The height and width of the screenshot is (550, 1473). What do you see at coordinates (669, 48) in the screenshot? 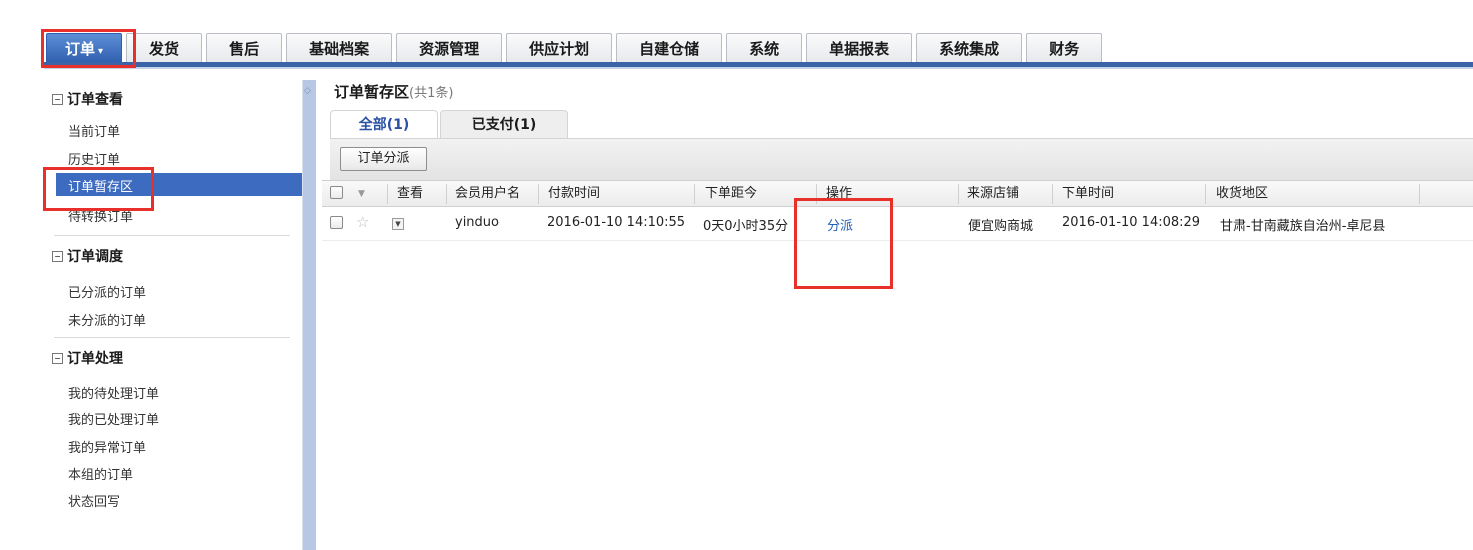
I see `nav-tab-warehouse: 自建仓储` at bounding box center [669, 48].